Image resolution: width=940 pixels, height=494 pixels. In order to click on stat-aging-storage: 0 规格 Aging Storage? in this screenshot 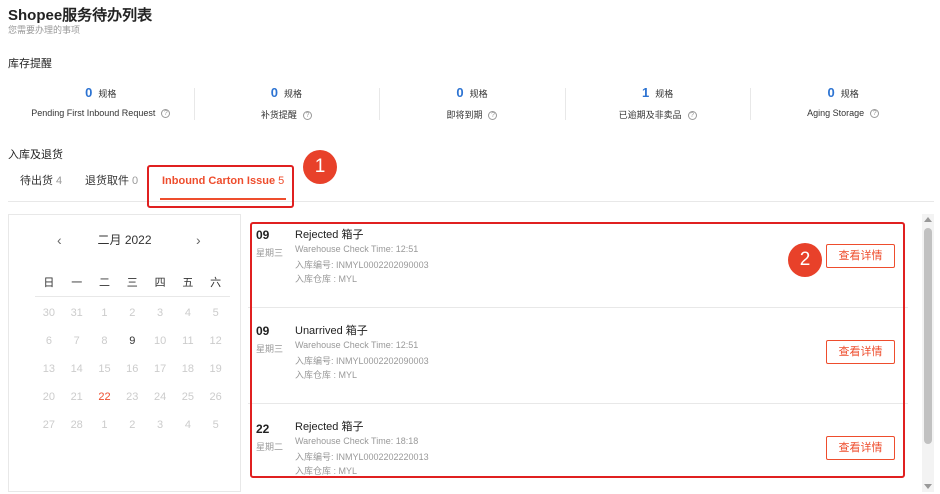, I will do `click(843, 105)`.